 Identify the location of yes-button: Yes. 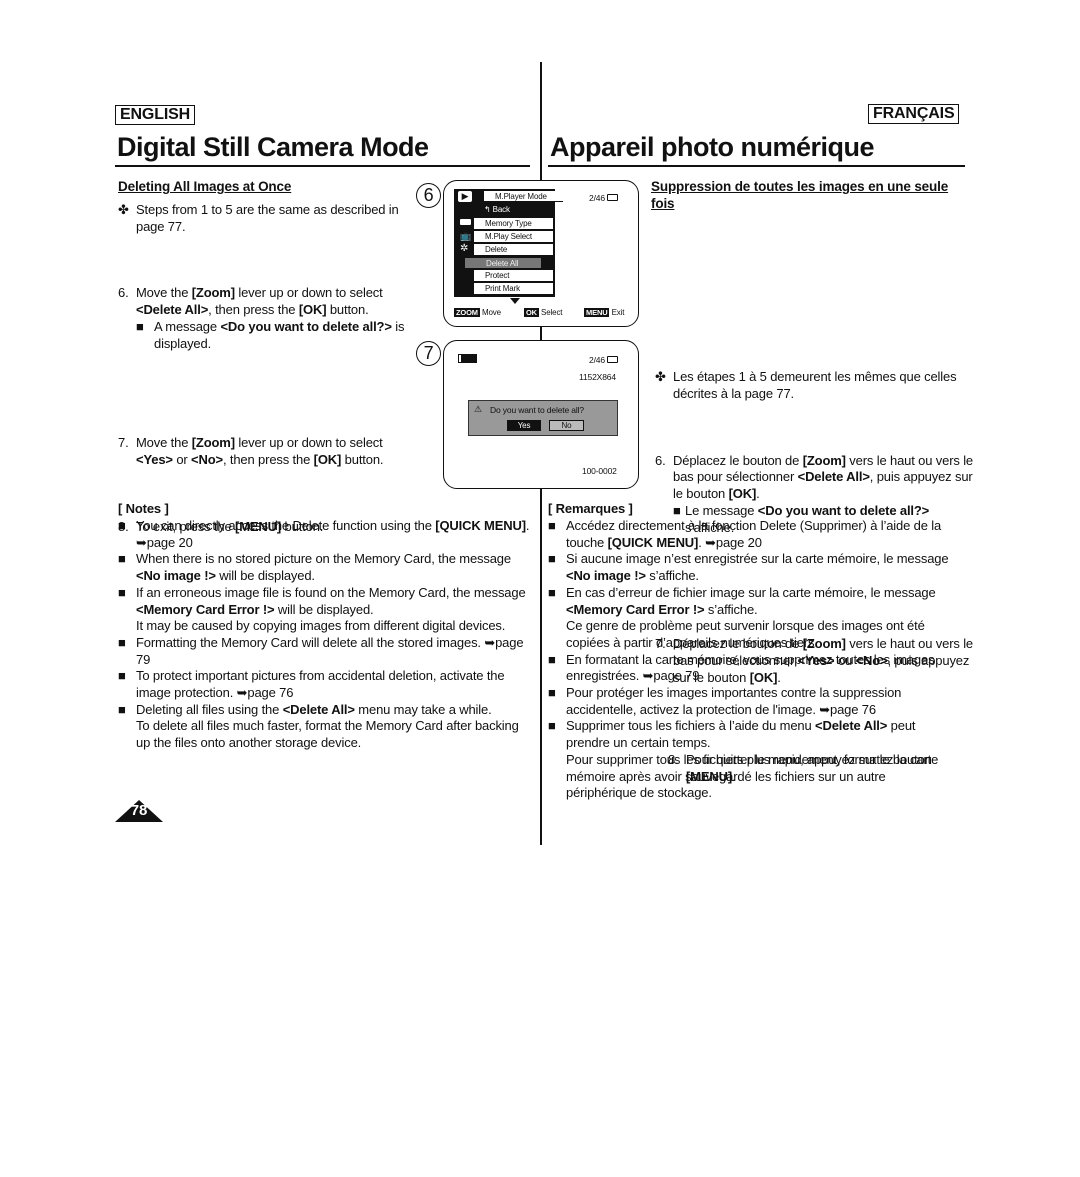
(524, 425).